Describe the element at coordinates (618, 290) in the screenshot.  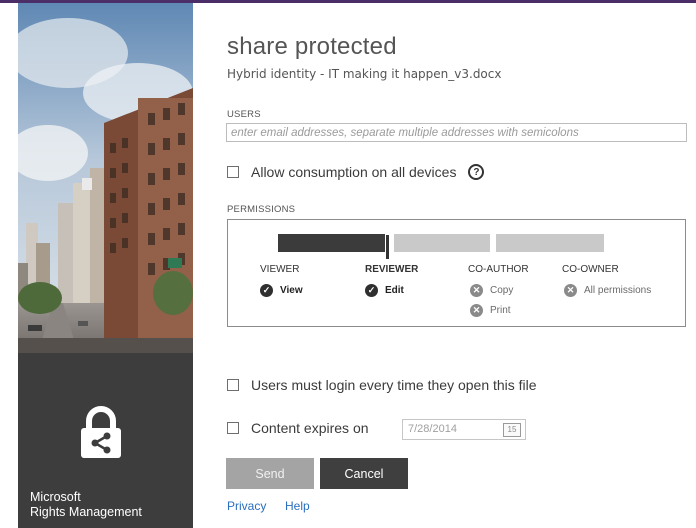
I see `capability-all-label: All permissions` at that location.